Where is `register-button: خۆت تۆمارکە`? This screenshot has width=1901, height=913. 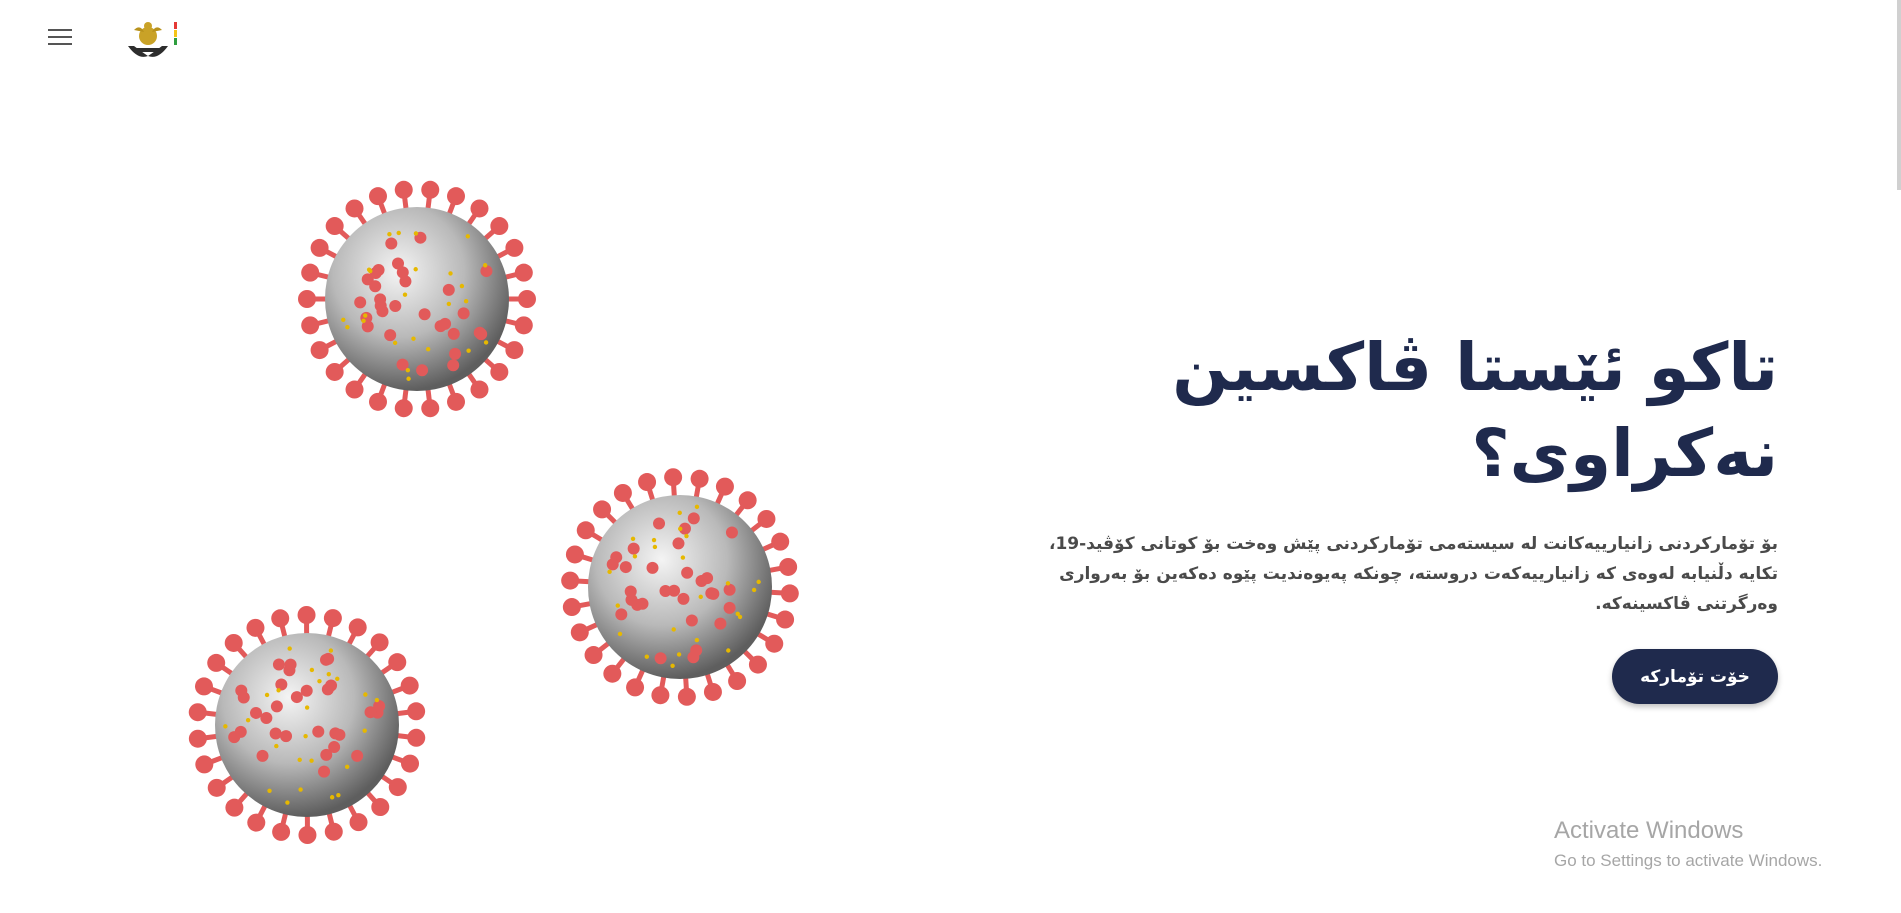 register-button: خۆت تۆمارکە is located at coordinates (1695, 676).